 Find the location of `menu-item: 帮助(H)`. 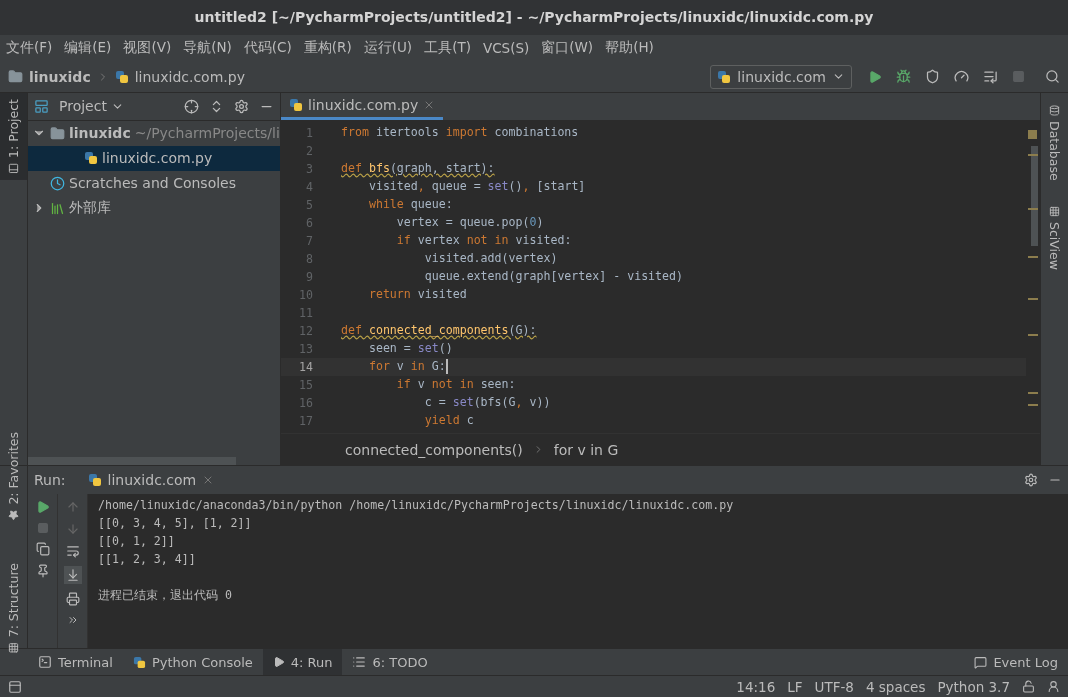

menu-item: 帮助(H) is located at coordinates (629, 48).